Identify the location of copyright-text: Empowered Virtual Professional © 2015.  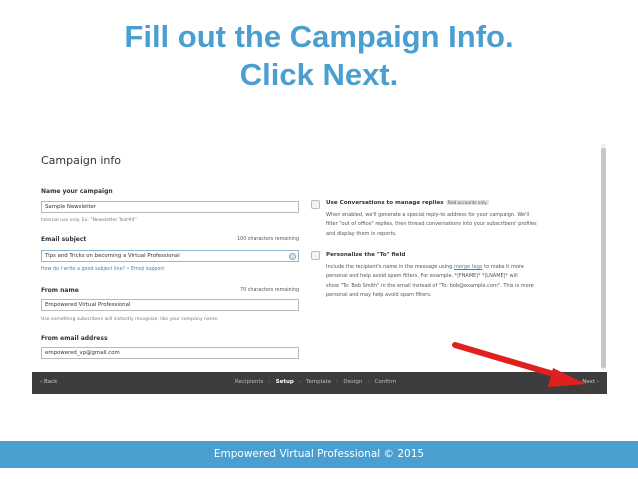
(319, 454).